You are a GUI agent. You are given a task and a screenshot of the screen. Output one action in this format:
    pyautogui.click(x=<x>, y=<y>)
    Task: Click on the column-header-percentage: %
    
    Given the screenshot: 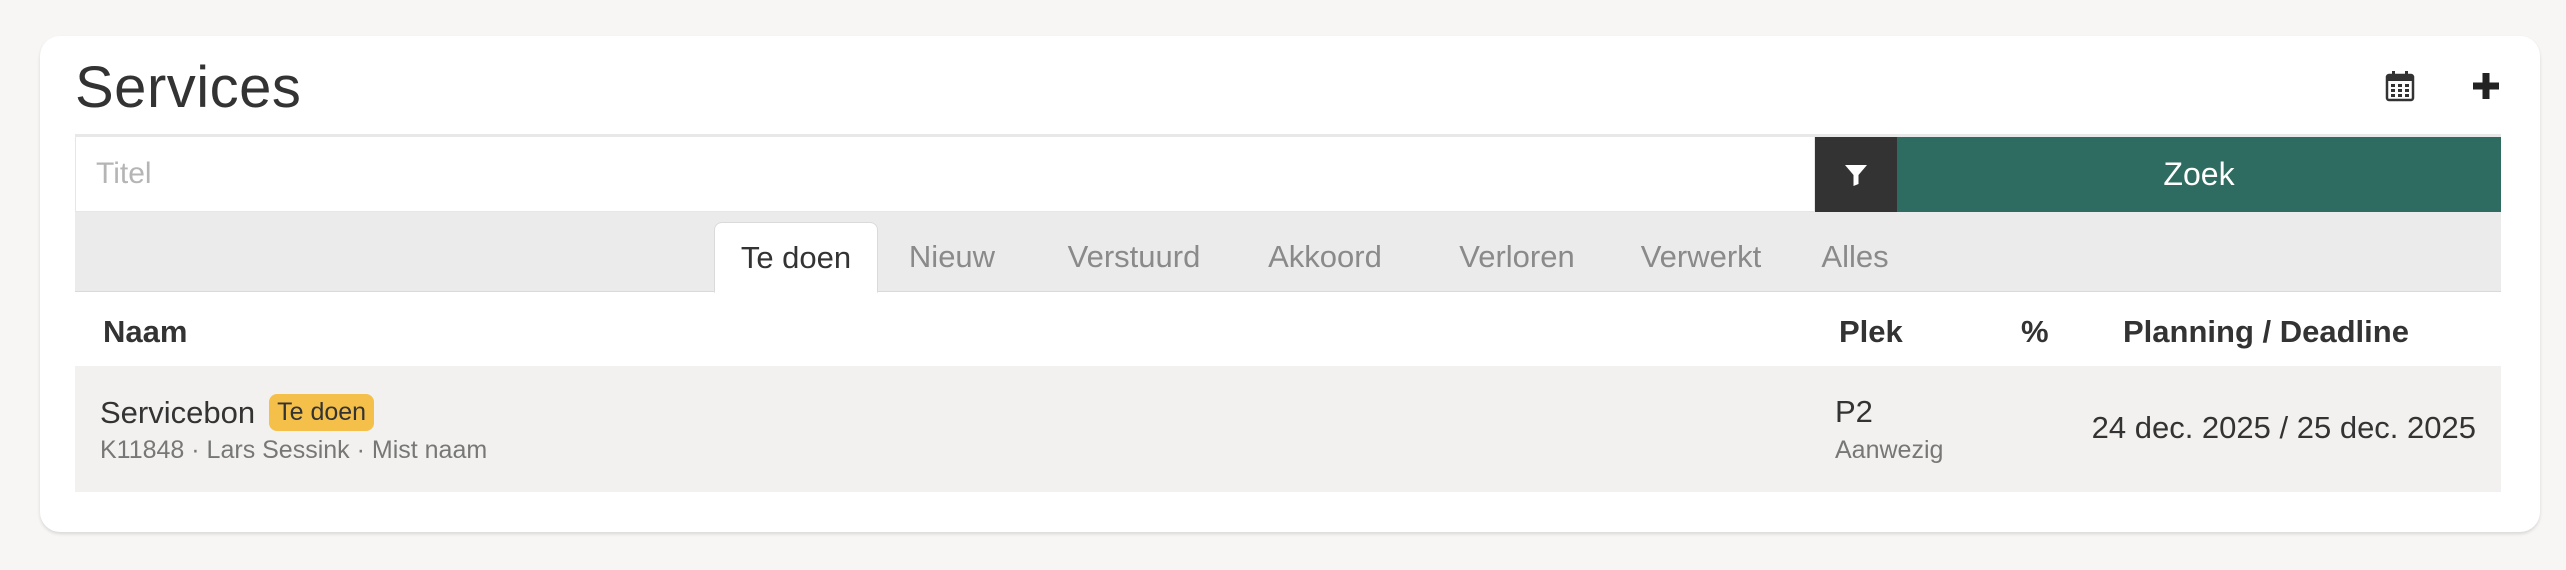 What is the action you would take?
    pyautogui.click(x=2035, y=332)
    